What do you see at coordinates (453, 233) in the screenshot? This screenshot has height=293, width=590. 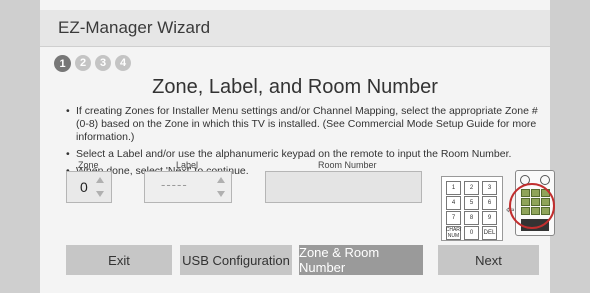 I see `keypad-key: CHAR/ NUM` at bounding box center [453, 233].